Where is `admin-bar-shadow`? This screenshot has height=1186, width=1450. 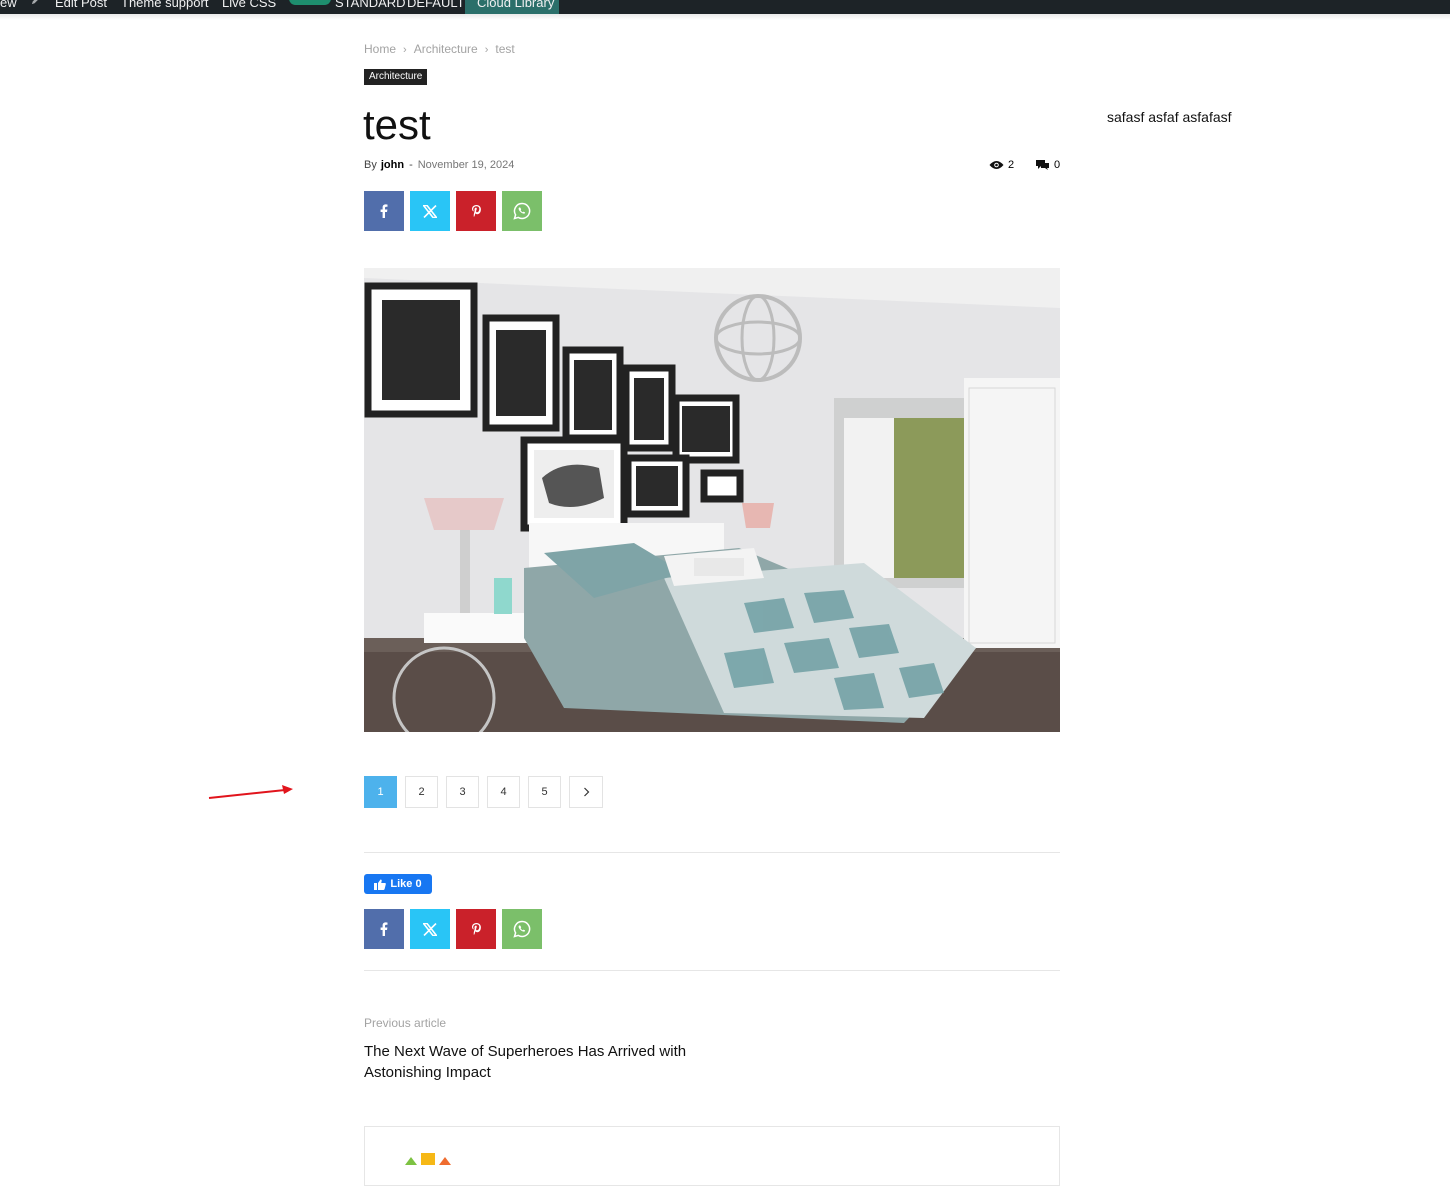 admin-bar-shadow is located at coordinates (725, 17).